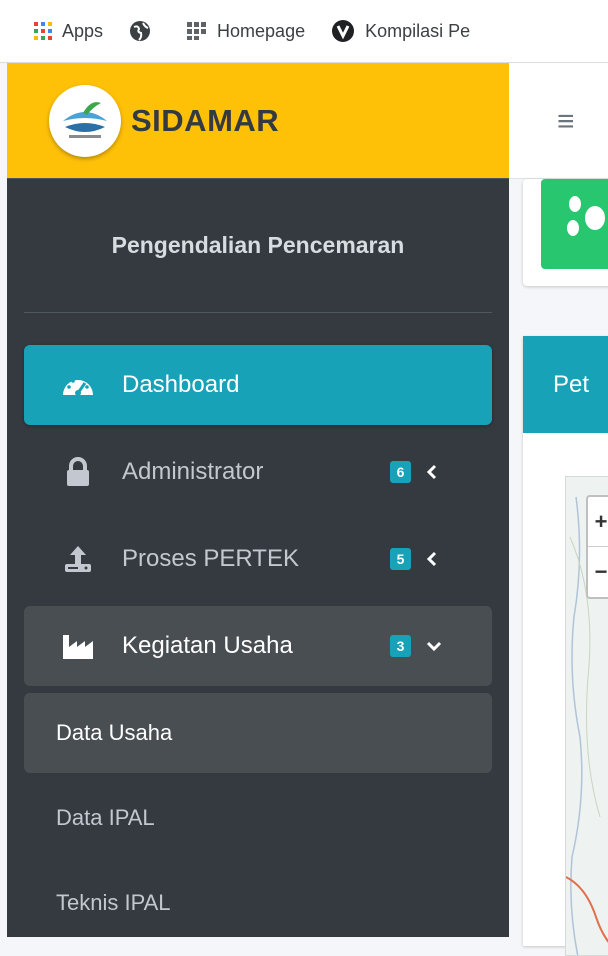 The image size is (608, 956). I want to click on bookmark-kompilasi: Kompilasi Pe, so click(400, 31).